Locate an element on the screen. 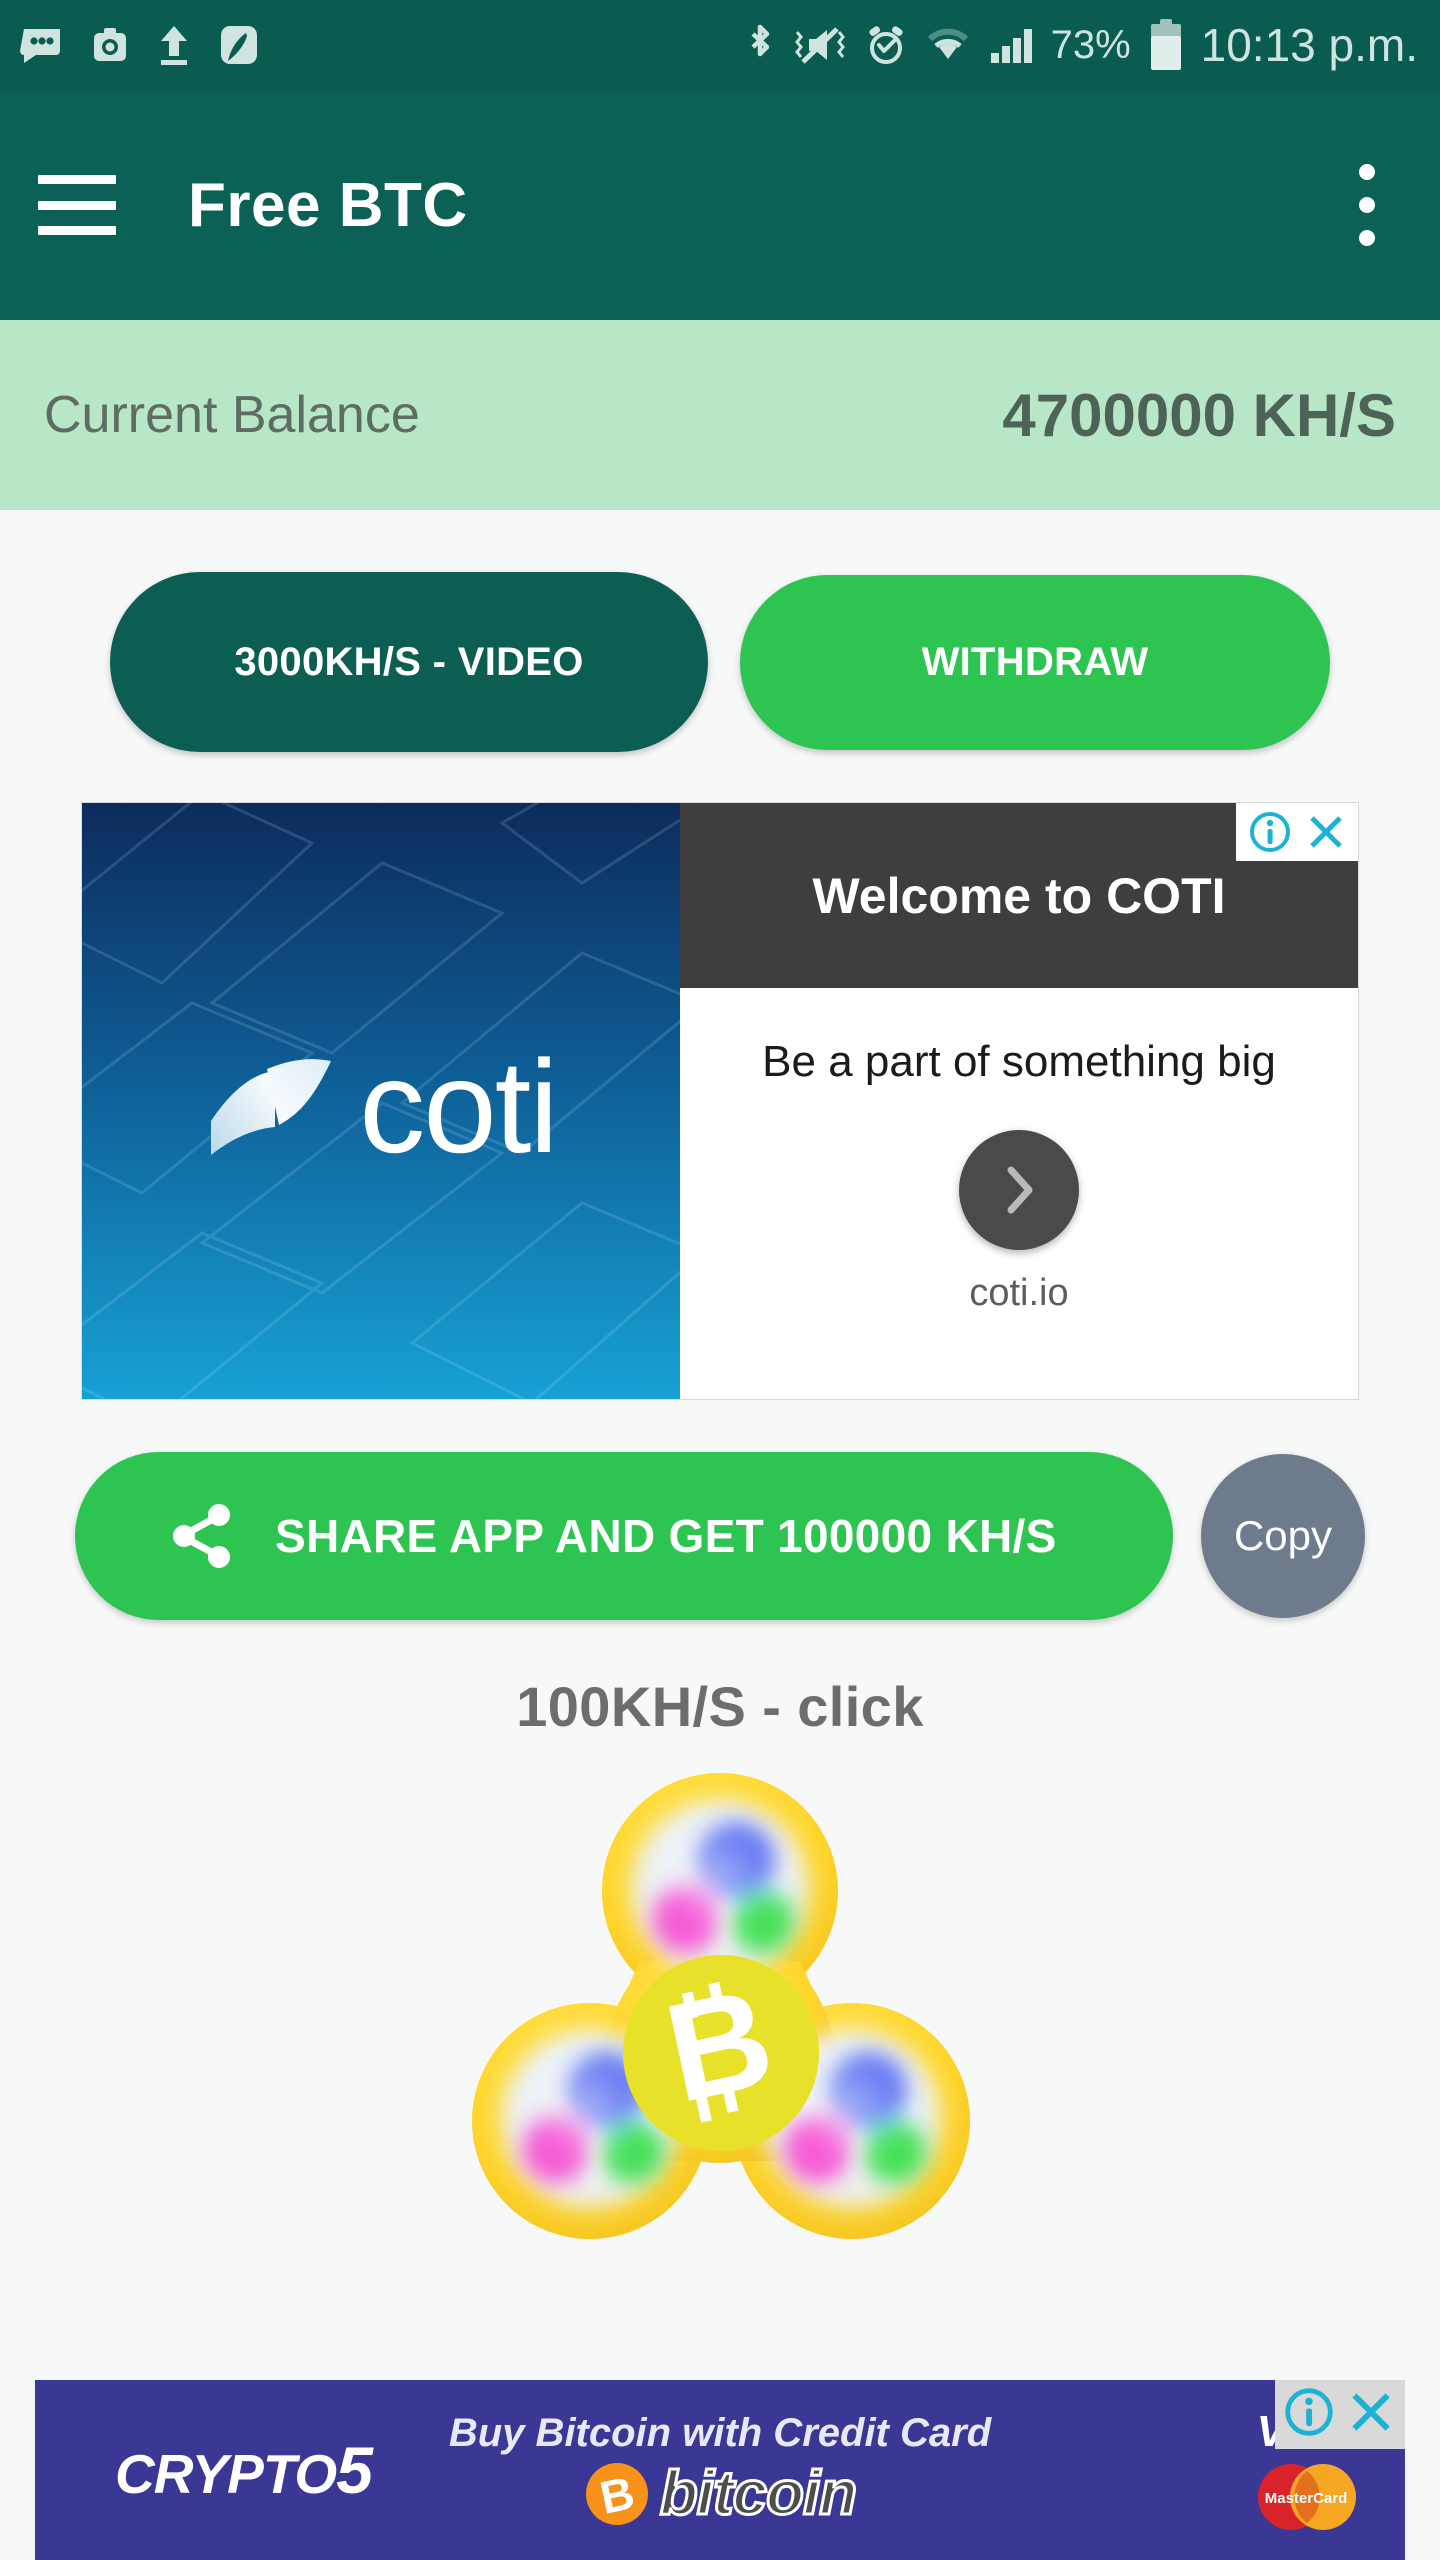 This screenshot has width=1440, height=2560. mute-vibrate-icon is located at coordinates (820, 45).